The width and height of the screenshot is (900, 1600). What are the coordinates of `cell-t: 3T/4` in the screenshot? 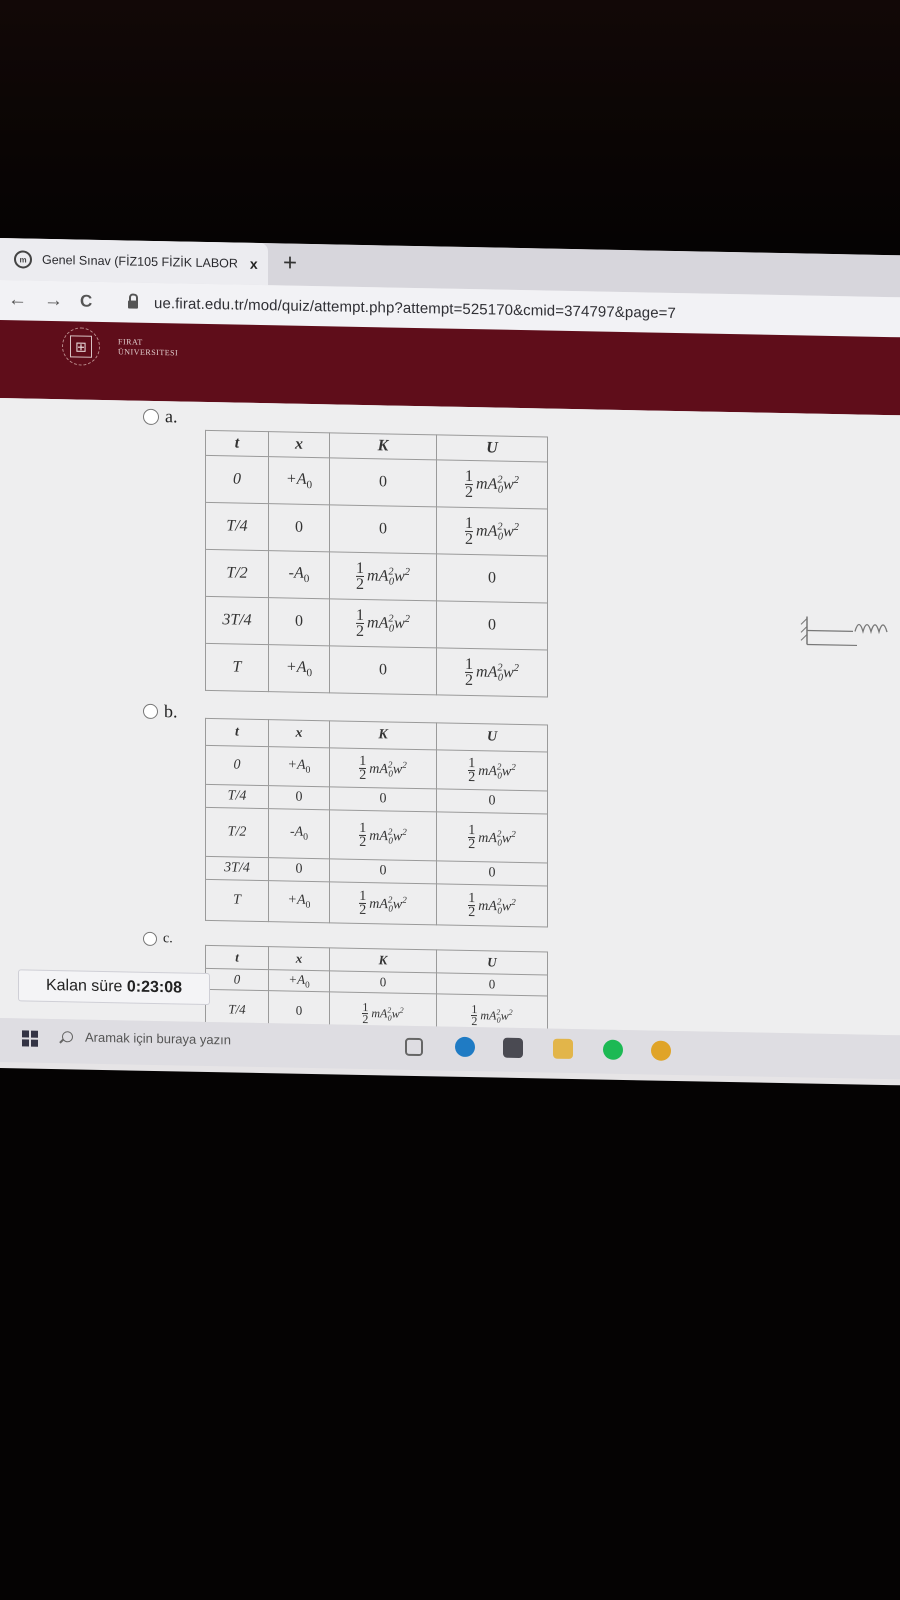 It's located at (237, 620).